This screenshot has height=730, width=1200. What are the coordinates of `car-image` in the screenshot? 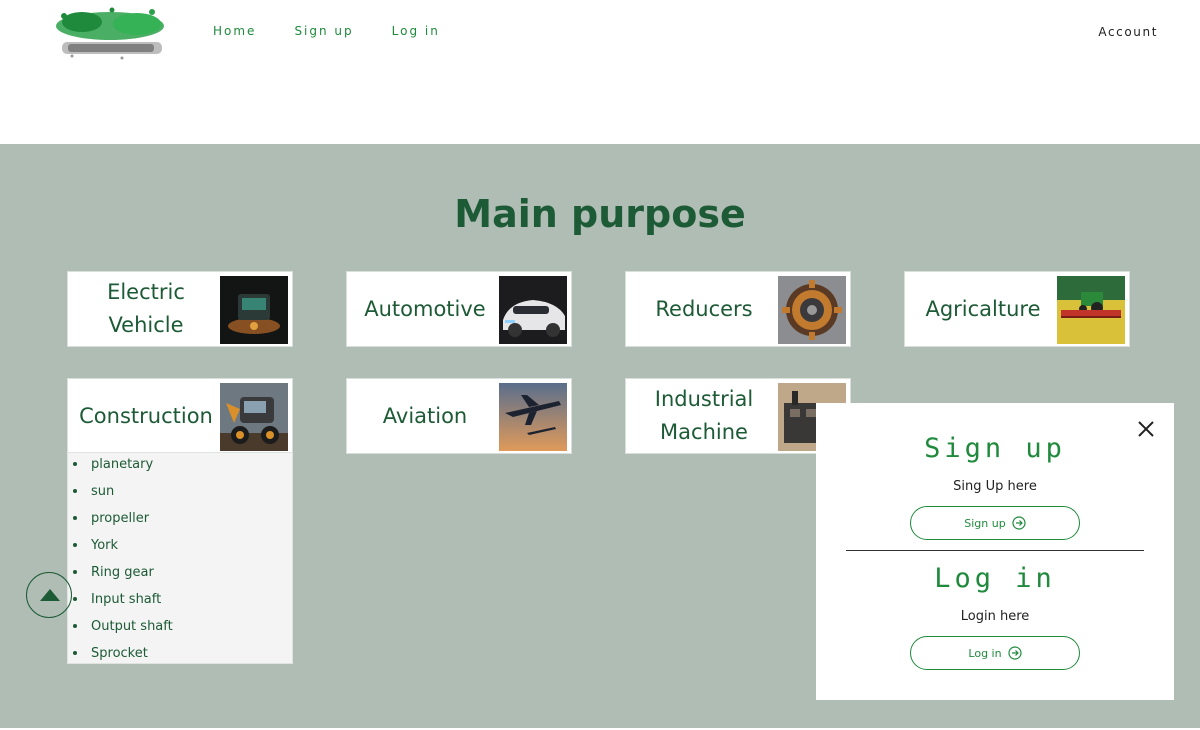 It's located at (533, 310).